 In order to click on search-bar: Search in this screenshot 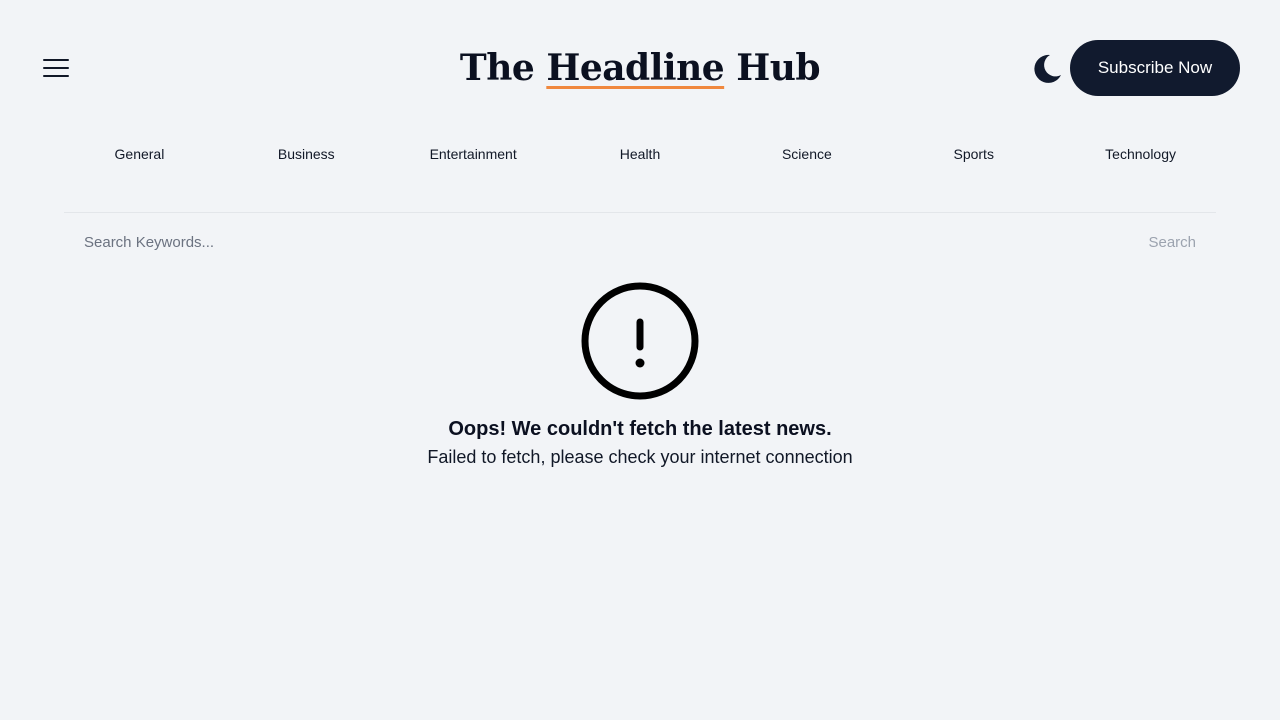, I will do `click(640, 242)`.